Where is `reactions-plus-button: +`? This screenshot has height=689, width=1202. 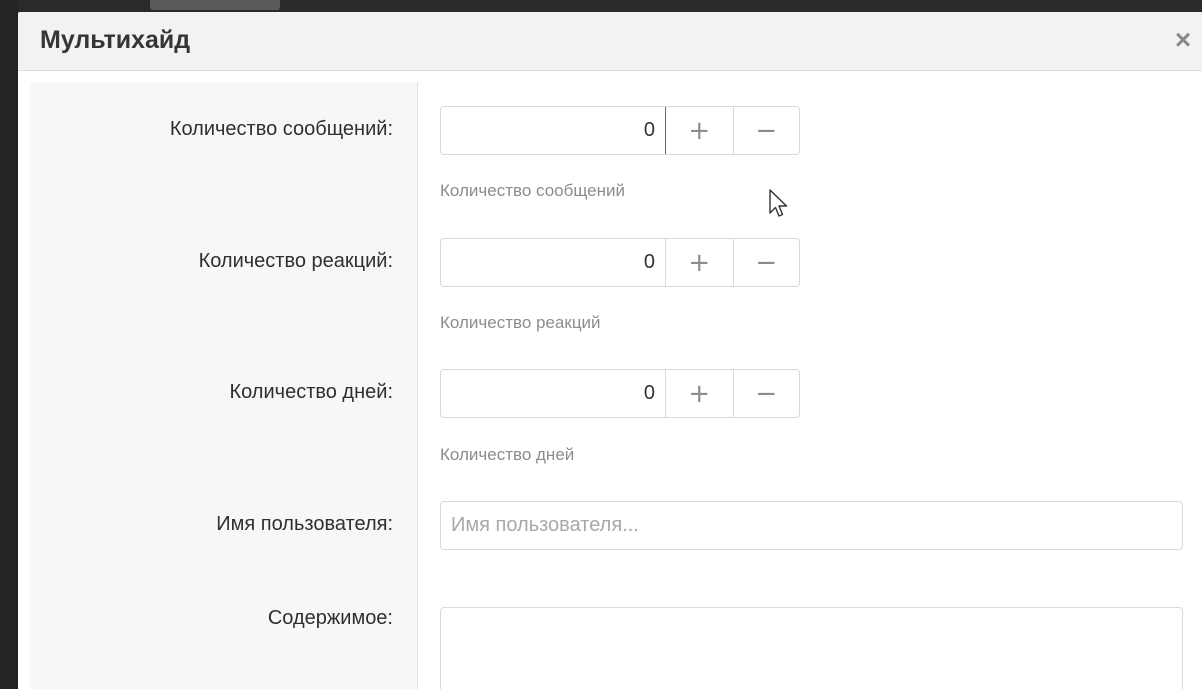 reactions-plus-button: + is located at coordinates (699, 262).